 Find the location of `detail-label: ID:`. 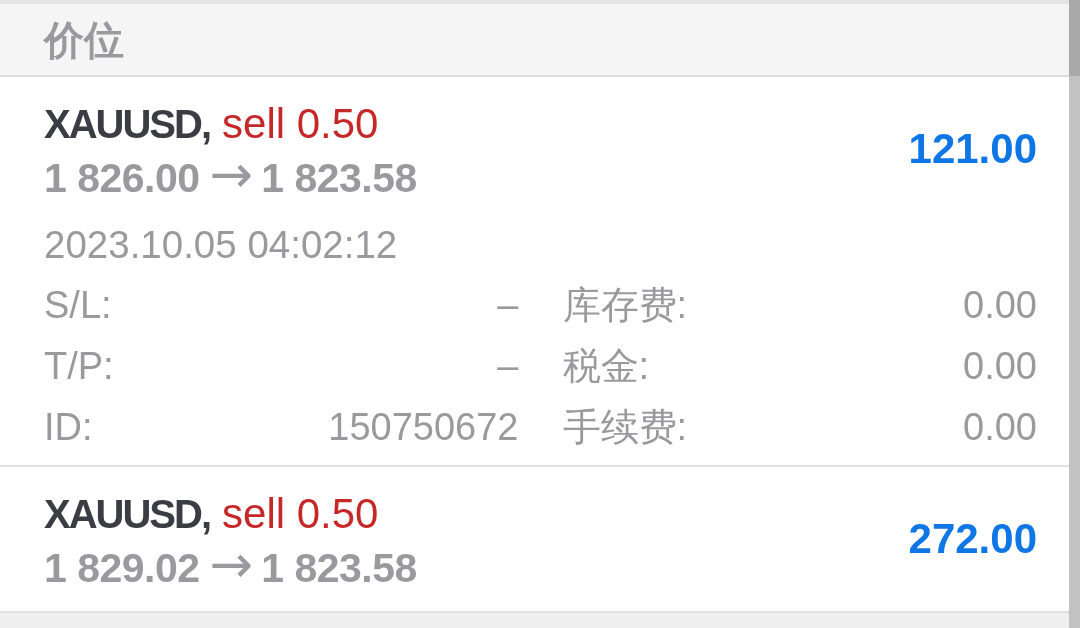

detail-label: ID: is located at coordinates (68, 427).